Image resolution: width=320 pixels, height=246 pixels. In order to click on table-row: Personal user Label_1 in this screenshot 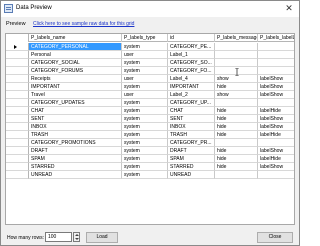, I will do `click(150, 55)`.